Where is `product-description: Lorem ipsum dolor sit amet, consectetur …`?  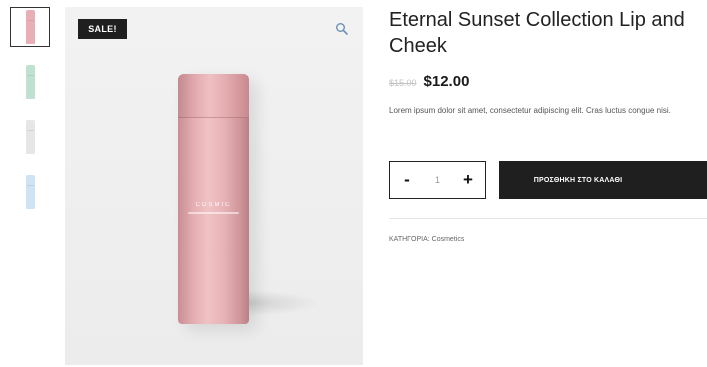
product-description: Lorem ipsum dolor sit amet, consectetur … is located at coordinates (530, 110).